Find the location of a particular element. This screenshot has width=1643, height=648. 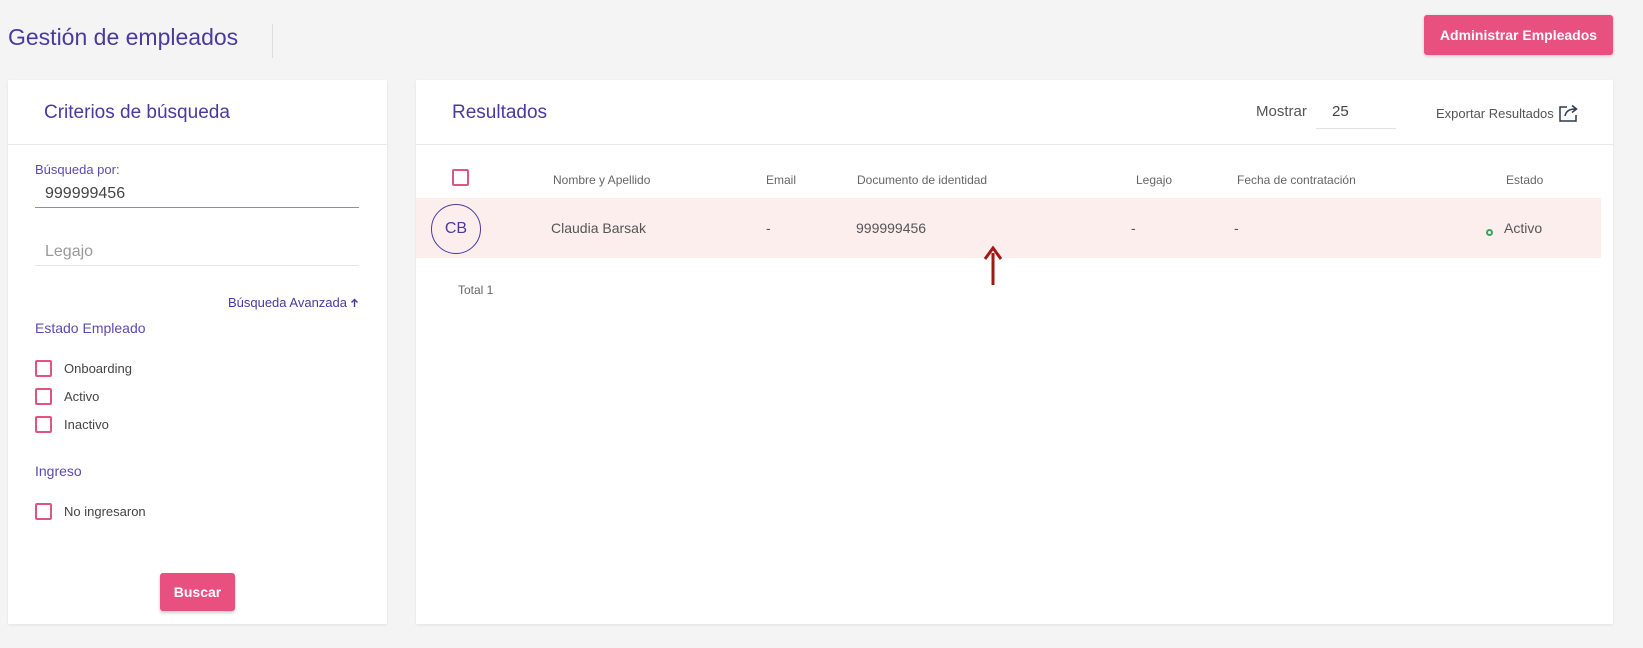

export-results-link: Exportar Resultados is located at coordinates (1508, 113).